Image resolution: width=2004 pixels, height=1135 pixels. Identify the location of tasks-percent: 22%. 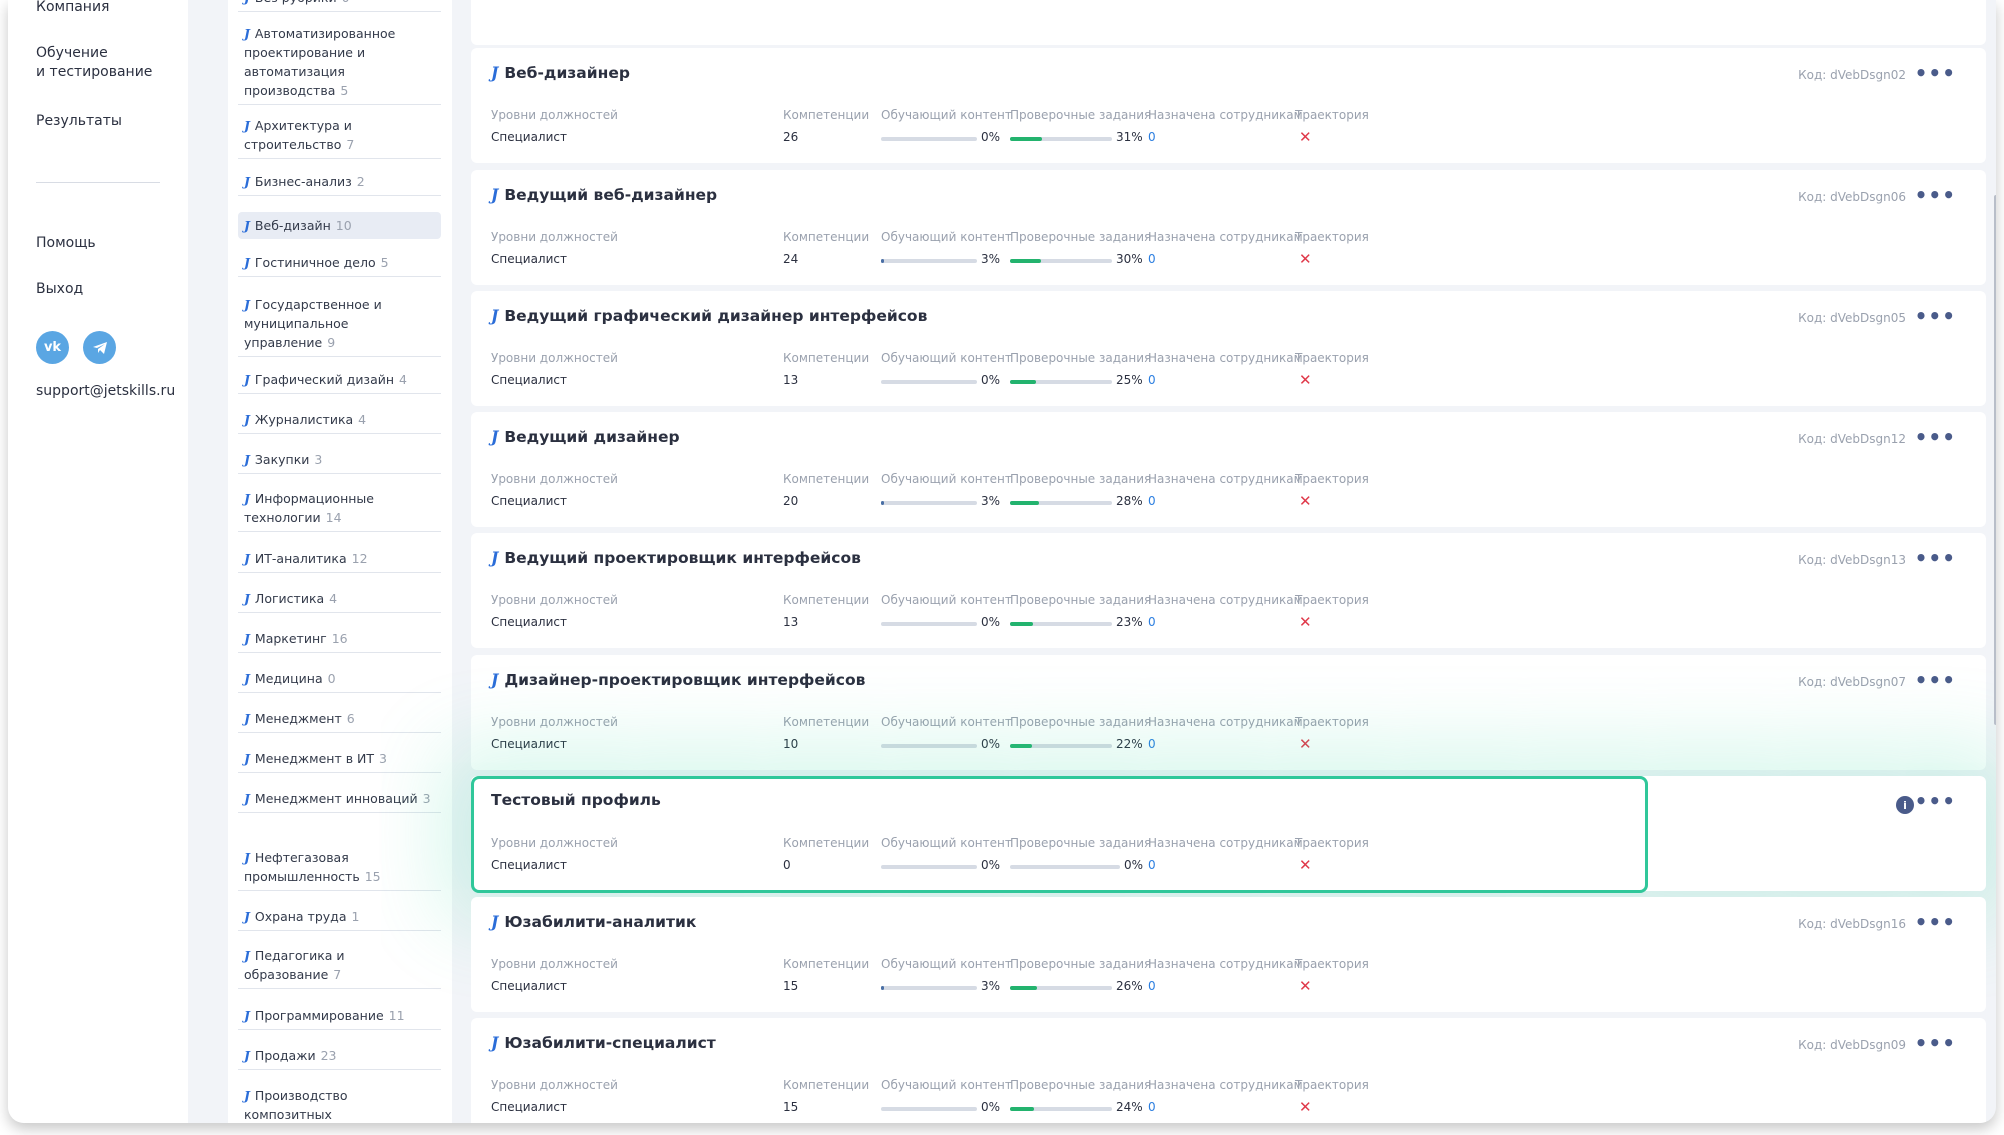
(1129, 744).